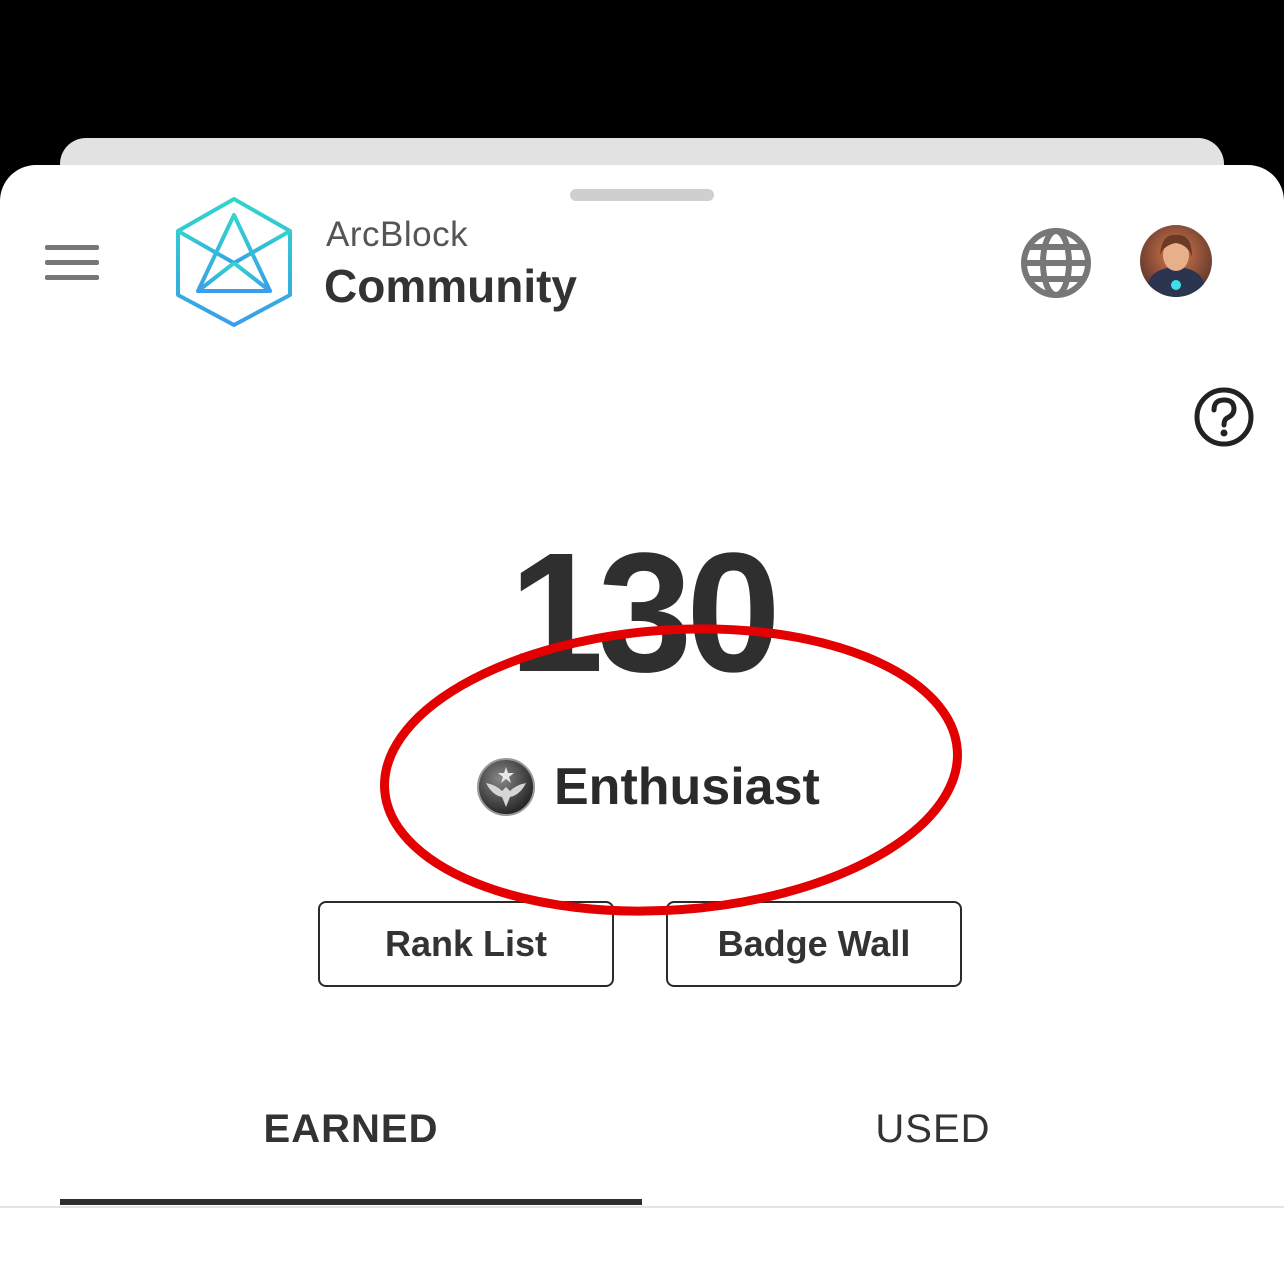 This screenshot has width=1284, height=1284. I want to click on badge-wall-button: Badge Wall, so click(814, 944).